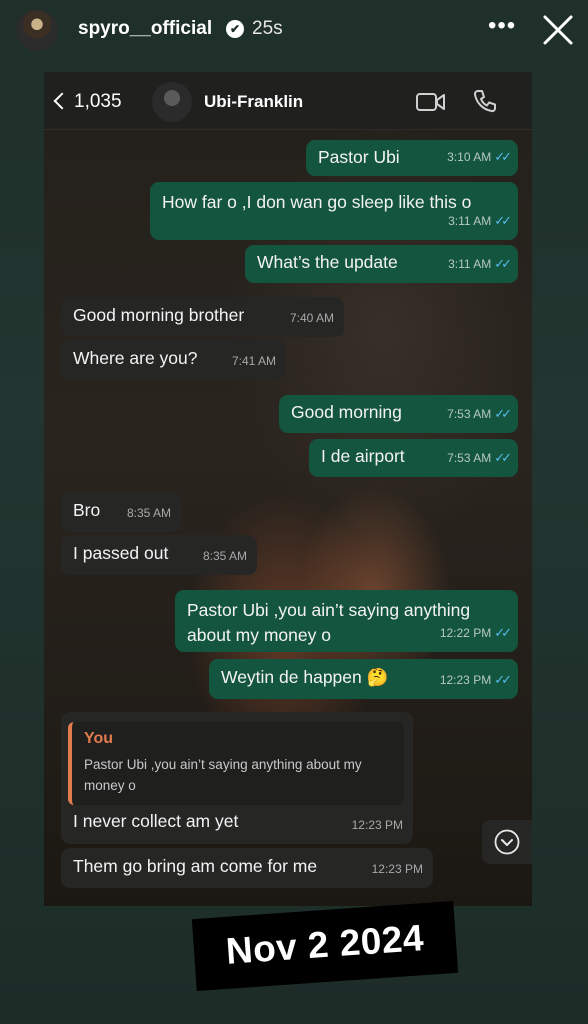  I want to click on message-bubble: Them go bring am come for me 12:23 PM, so click(247, 868).